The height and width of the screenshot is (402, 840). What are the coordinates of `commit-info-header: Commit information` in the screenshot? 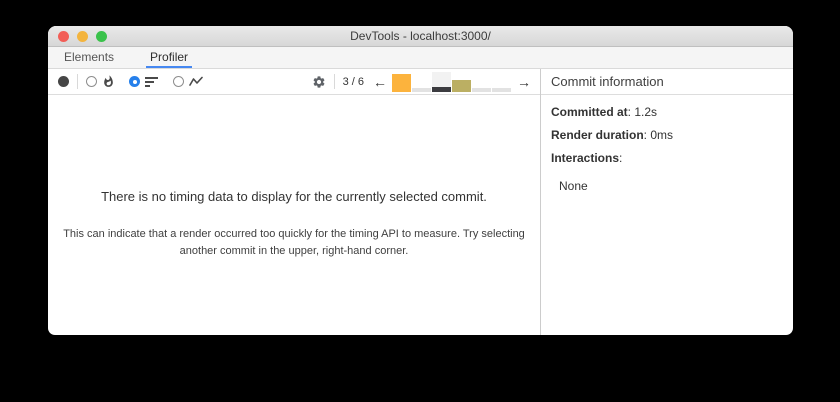 It's located at (667, 82).